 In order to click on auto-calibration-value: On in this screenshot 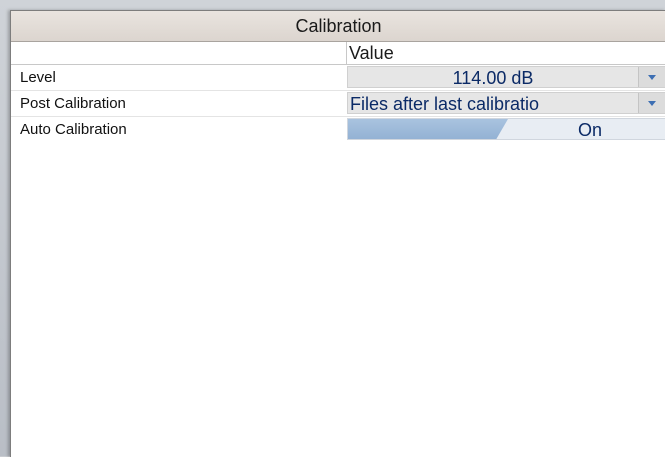, I will do `click(590, 130)`.